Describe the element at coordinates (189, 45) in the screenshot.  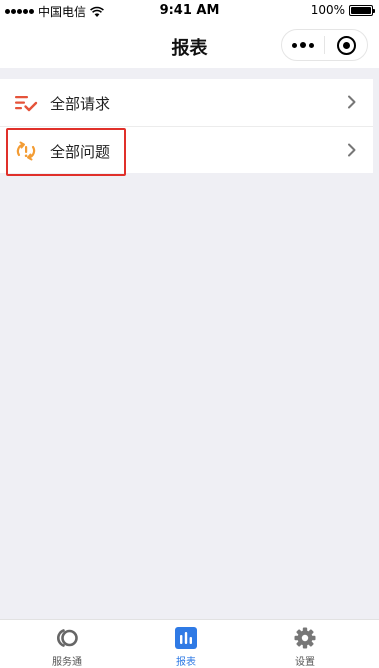
I see `navigation-bar: 报表` at that location.